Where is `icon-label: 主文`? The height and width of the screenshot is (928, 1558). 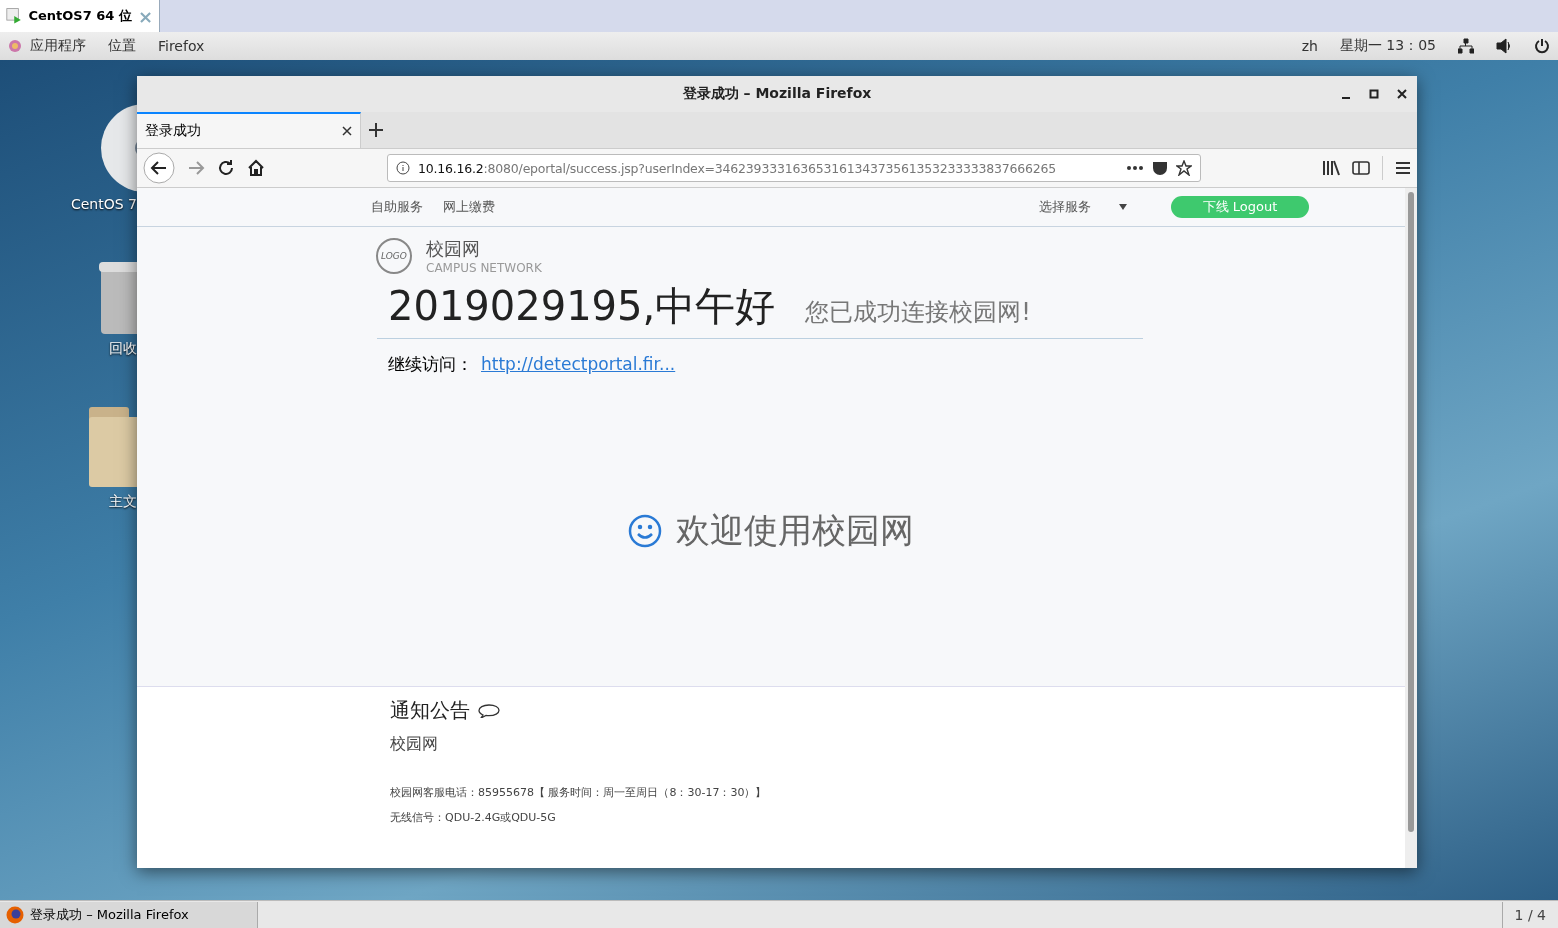
icon-label: 主文 is located at coordinates (123, 502).